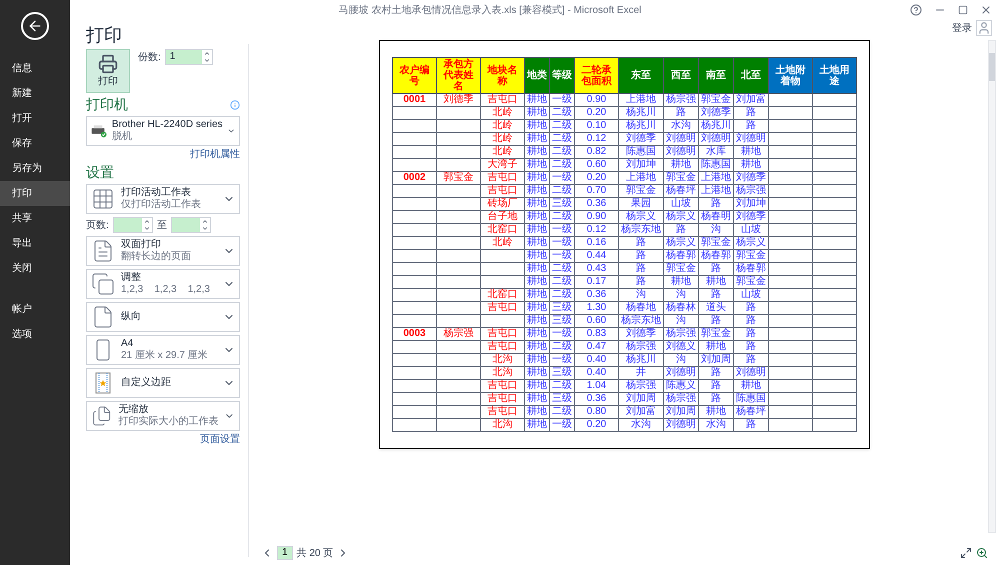  Describe the element at coordinates (103, 284) in the screenshot. I see `collate-pages-icon` at that location.